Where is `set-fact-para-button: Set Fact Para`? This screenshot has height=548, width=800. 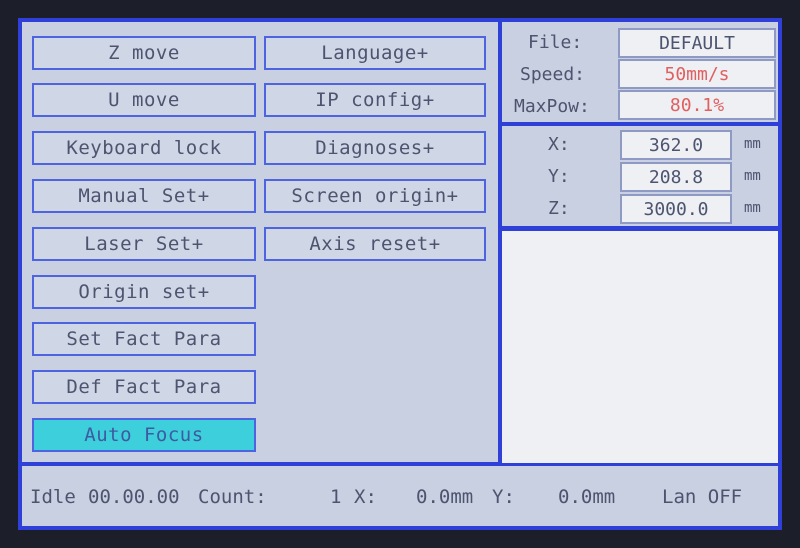
set-fact-para-button: Set Fact Para is located at coordinates (144, 339).